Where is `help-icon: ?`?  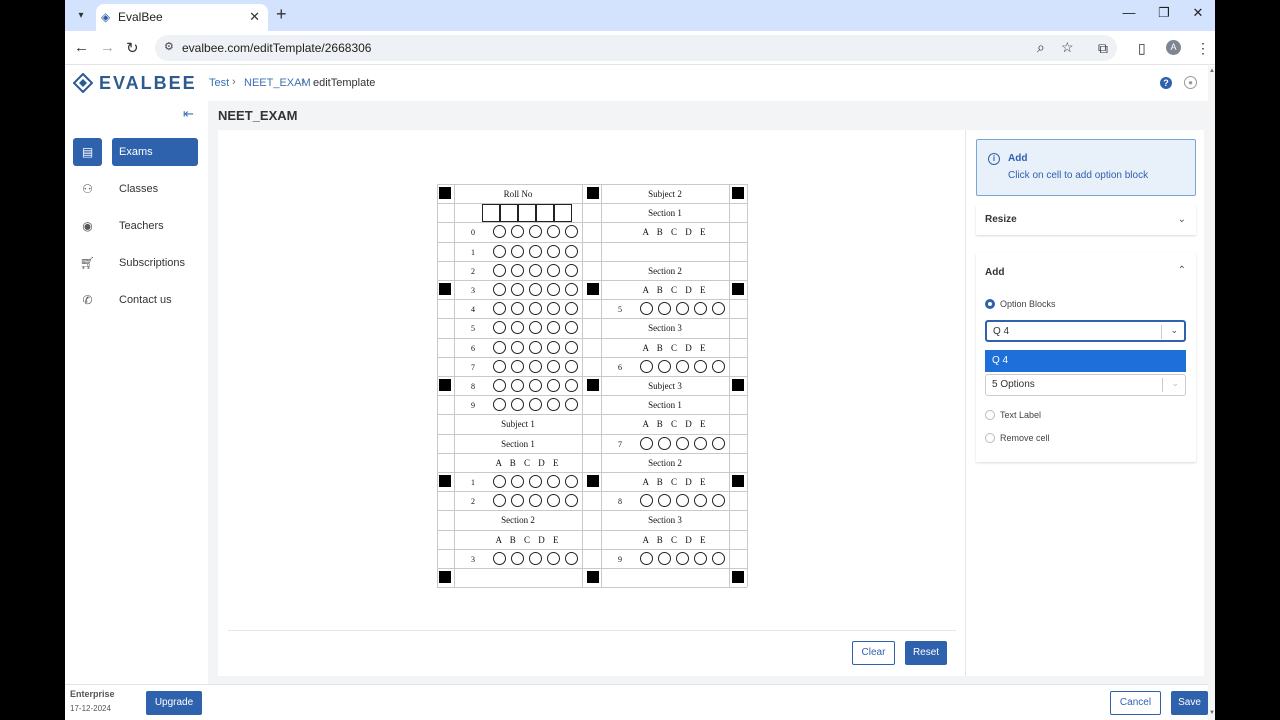 help-icon: ? is located at coordinates (1166, 83).